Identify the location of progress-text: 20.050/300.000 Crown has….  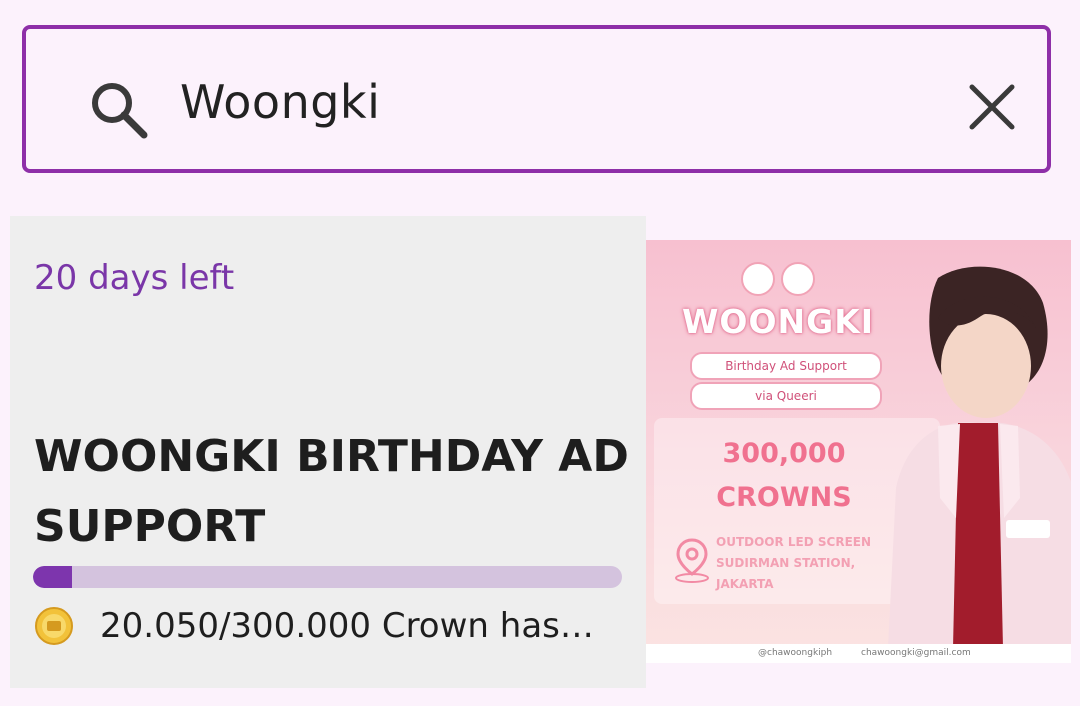
(347, 626).